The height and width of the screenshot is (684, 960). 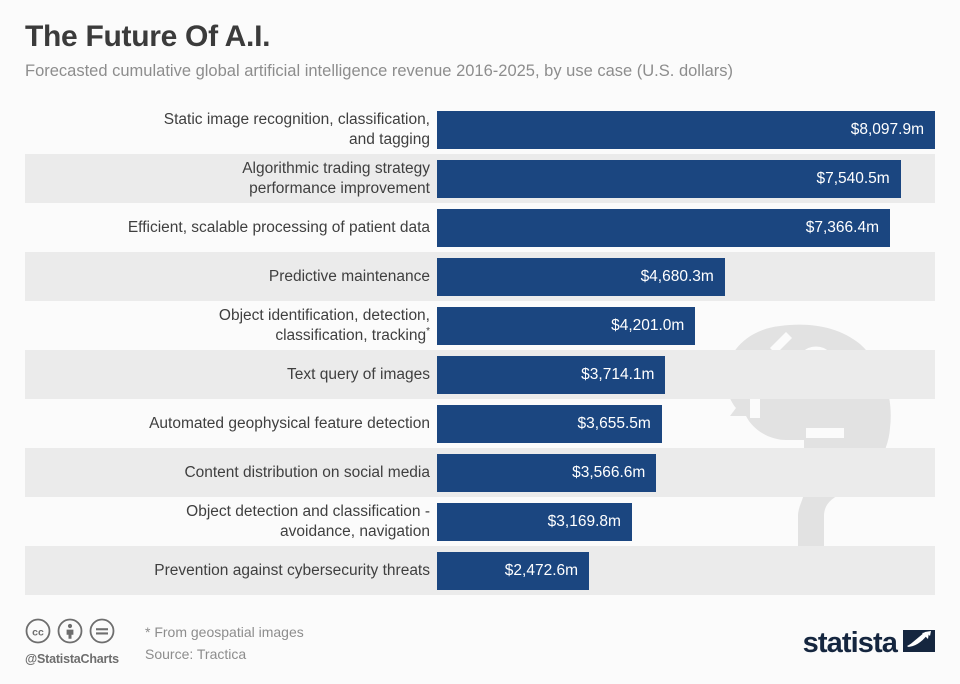 I want to click on bar-container: $2,472.6m, so click(x=513, y=570).